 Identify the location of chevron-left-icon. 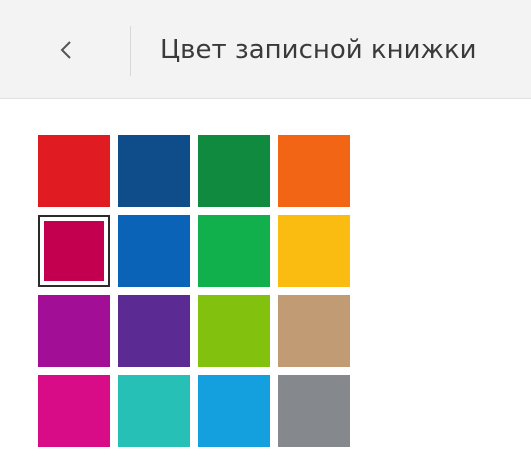
(65, 50).